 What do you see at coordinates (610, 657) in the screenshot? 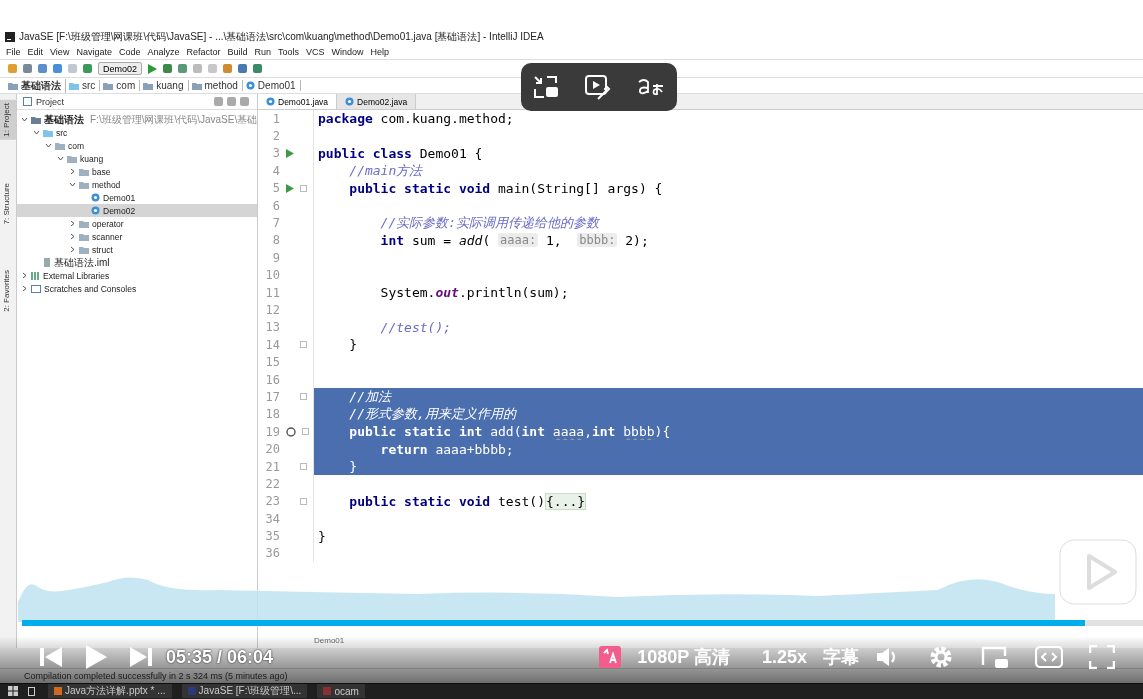
I see `ai-translate-icon` at bounding box center [610, 657].